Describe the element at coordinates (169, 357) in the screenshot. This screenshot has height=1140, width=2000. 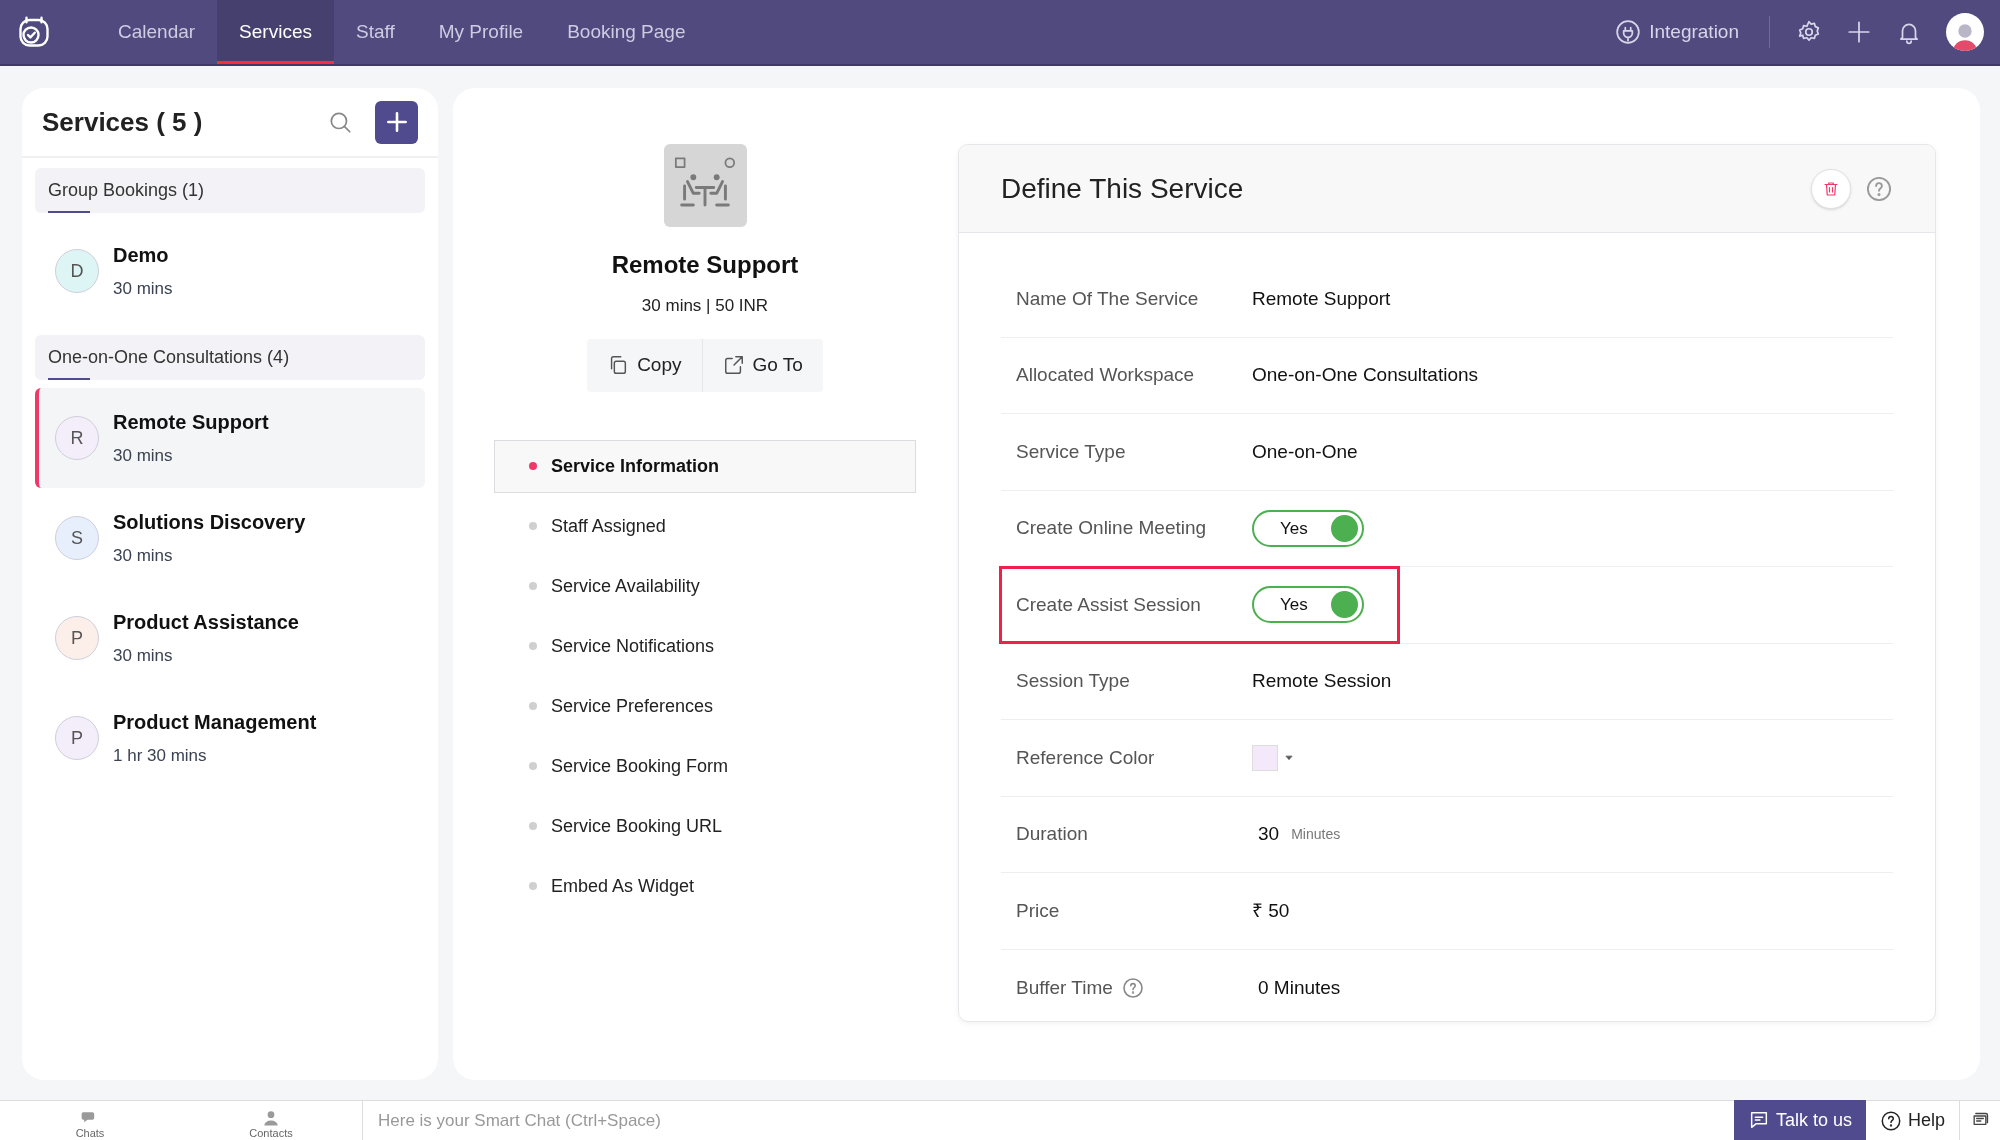
I see `group-label: One-on-One Consultations (4)` at that location.